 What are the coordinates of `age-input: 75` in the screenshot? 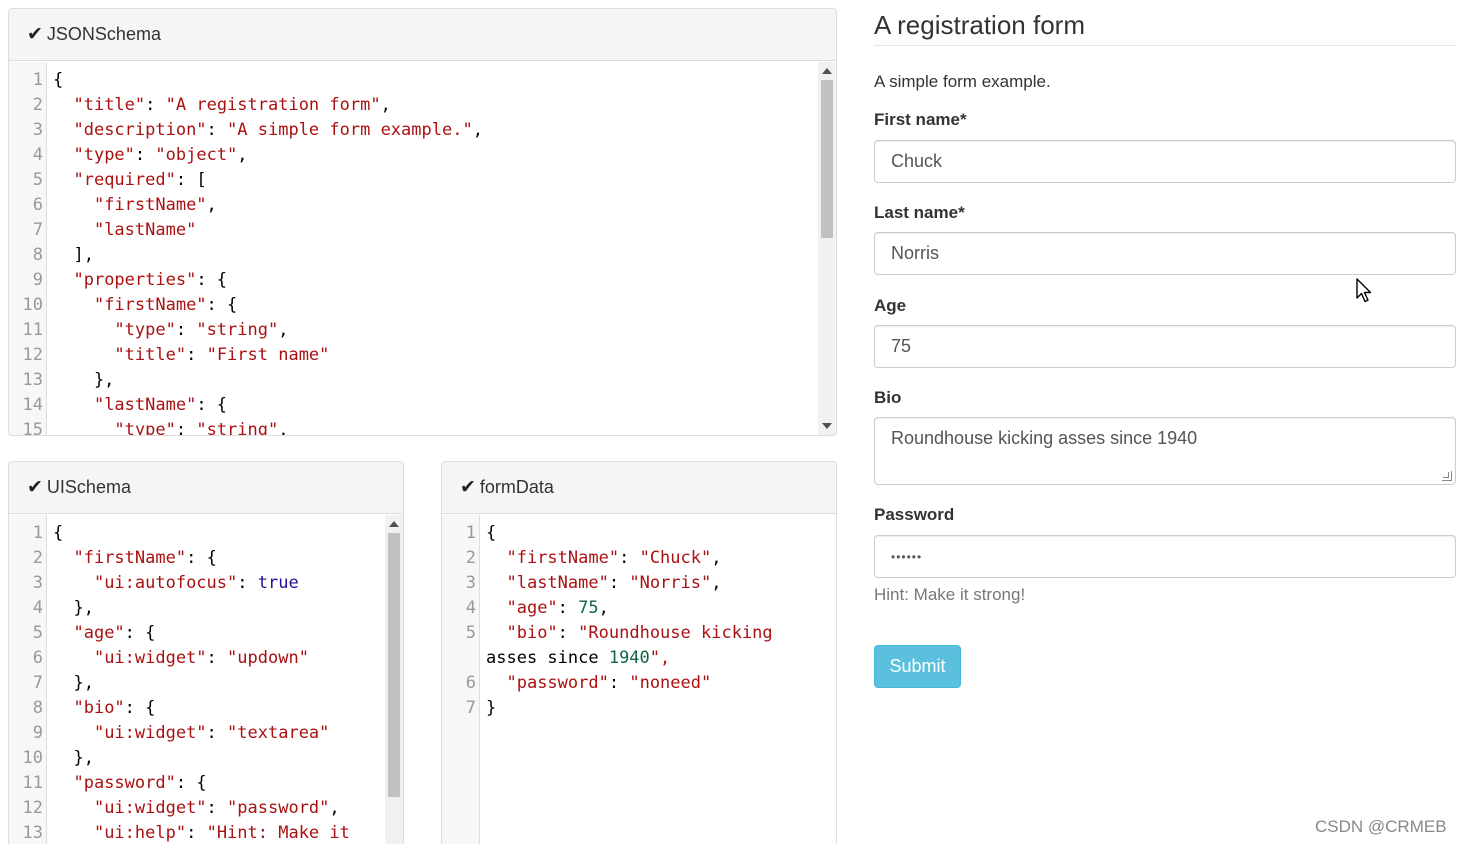 It's located at (1165, 346).